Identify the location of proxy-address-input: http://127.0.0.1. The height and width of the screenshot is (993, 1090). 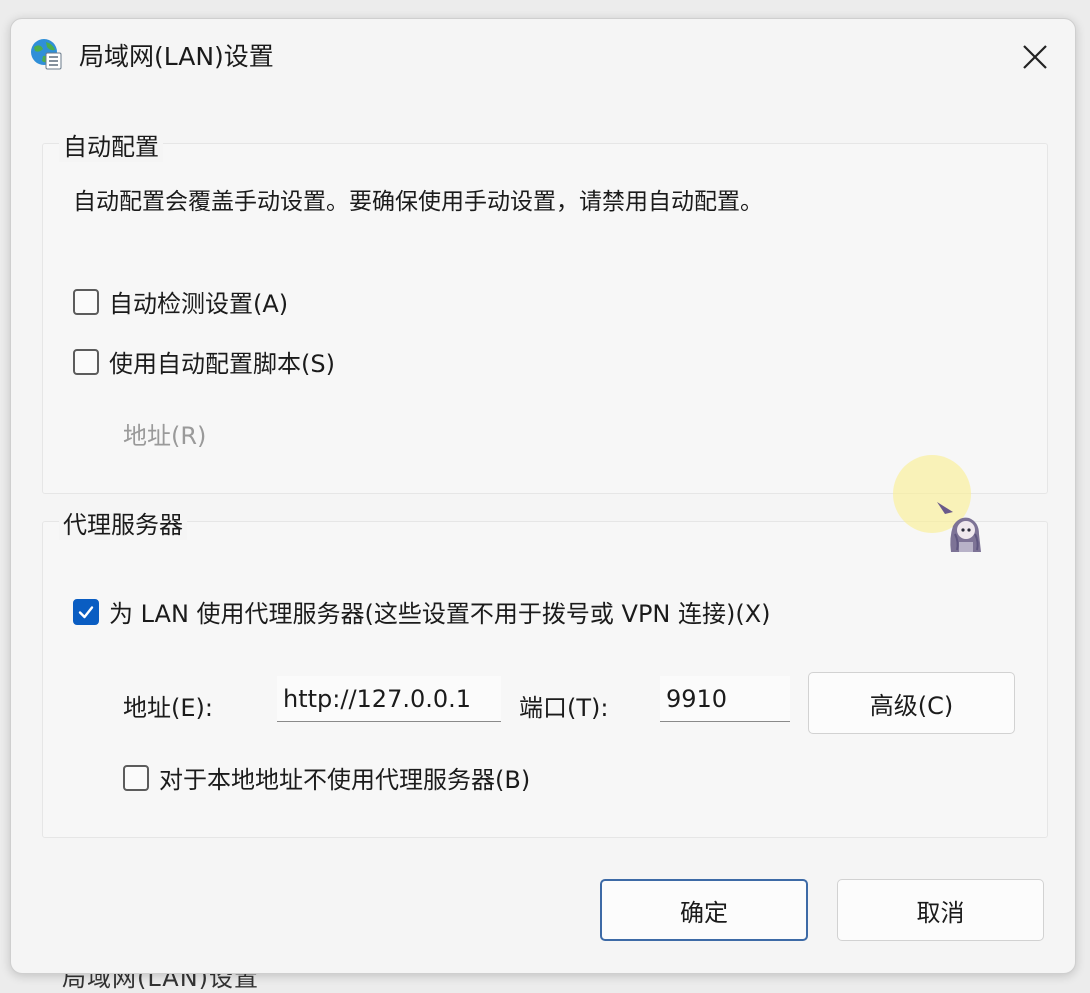
(389, 699).